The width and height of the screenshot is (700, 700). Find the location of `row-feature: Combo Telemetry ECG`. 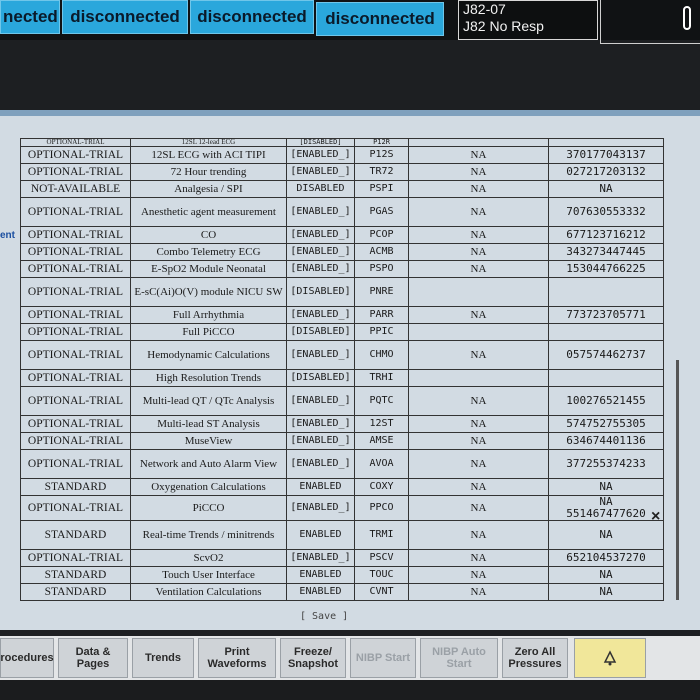

row-feature: Combo Telemetry ECG is located at coordinates (208, 252).